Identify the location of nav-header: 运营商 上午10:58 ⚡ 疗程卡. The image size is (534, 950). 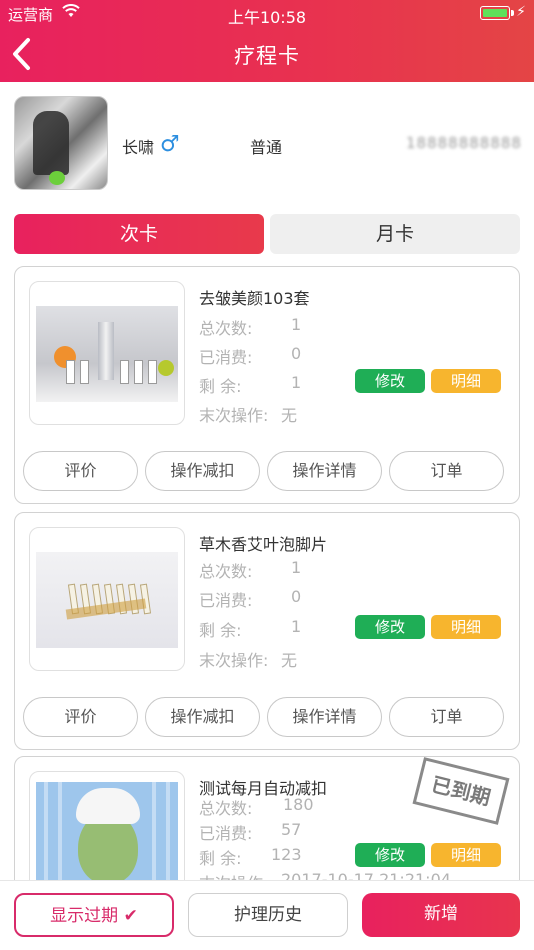
(267, 41).